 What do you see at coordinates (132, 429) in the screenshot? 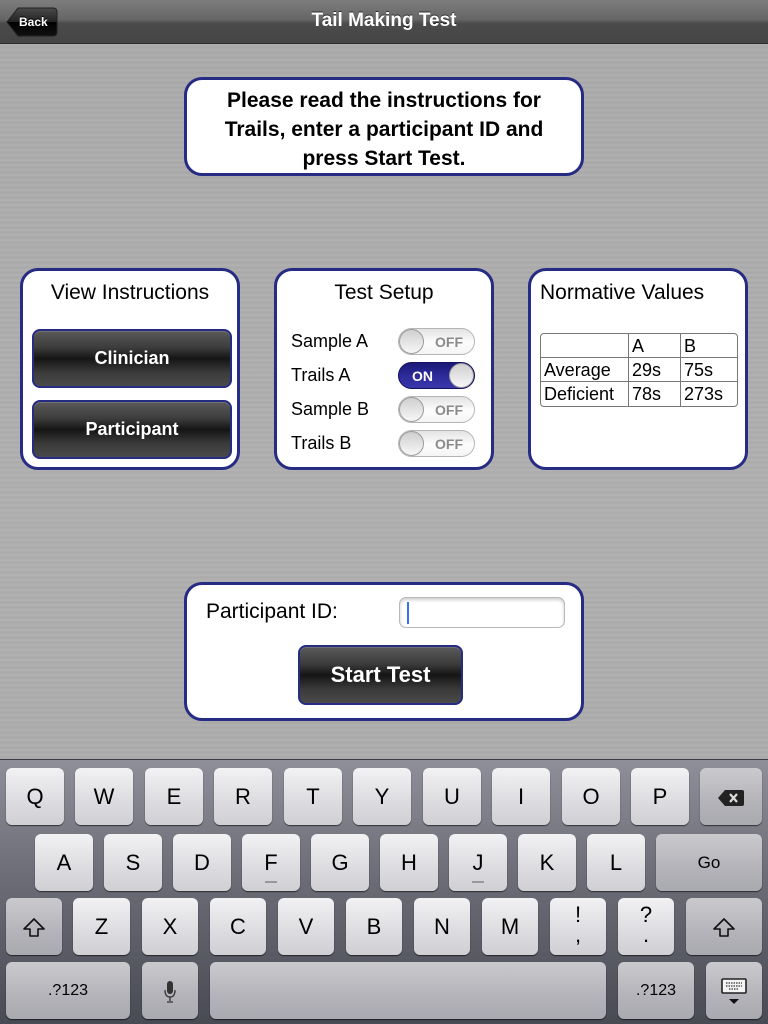
I see `participant-button: Participant` at bounding box center [132, 429].